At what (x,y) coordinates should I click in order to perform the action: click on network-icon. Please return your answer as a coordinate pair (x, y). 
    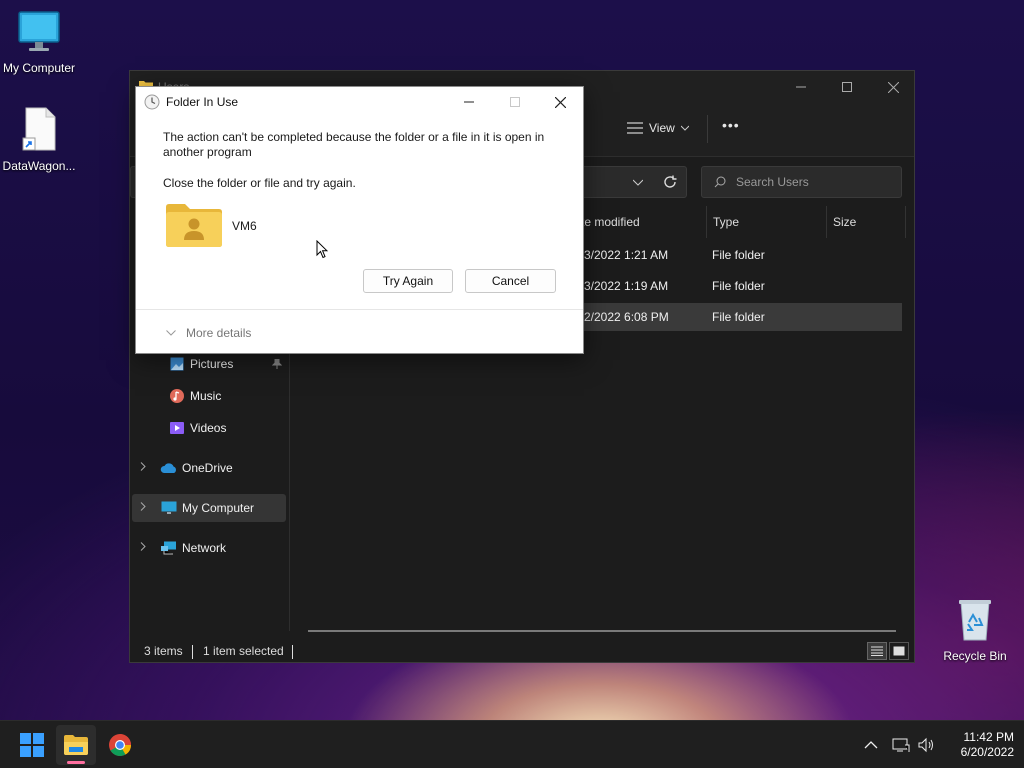
    Looking at the image, I should click on (169, 548).